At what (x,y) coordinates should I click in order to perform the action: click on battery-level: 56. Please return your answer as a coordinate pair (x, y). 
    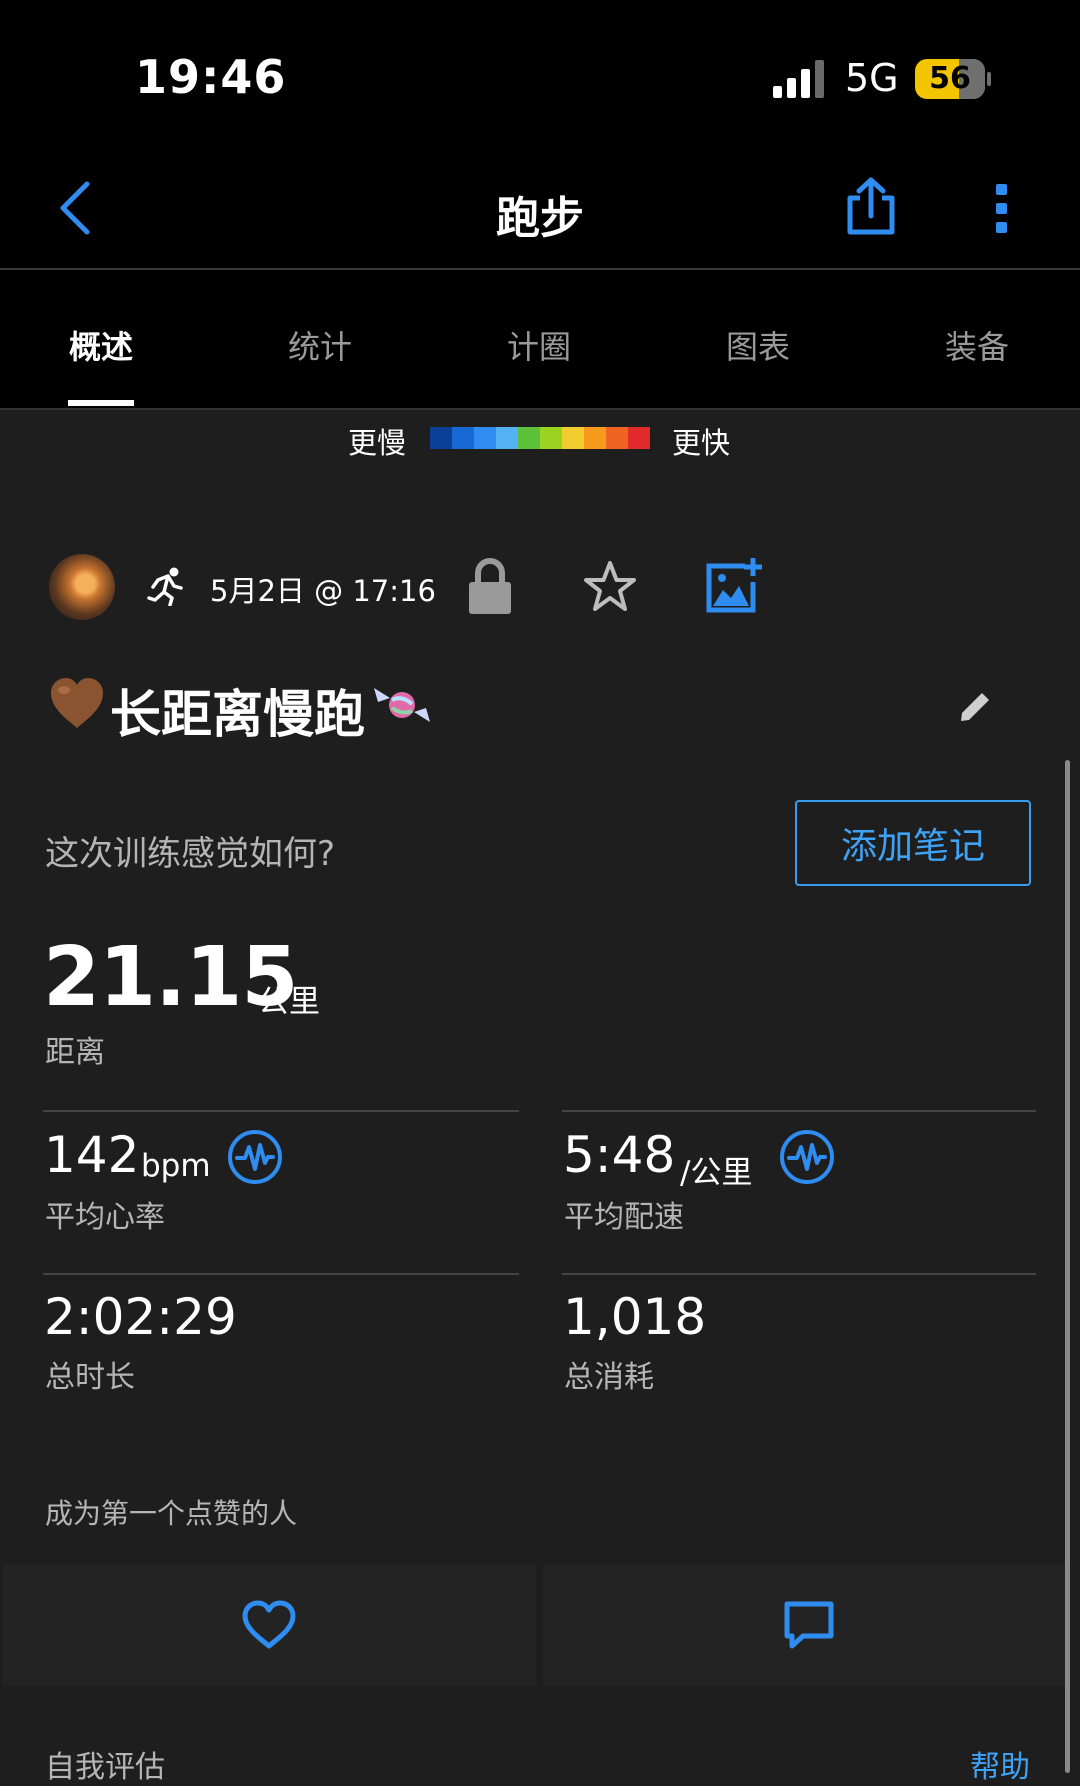
    Looking at the image, I should click on (950, 78).